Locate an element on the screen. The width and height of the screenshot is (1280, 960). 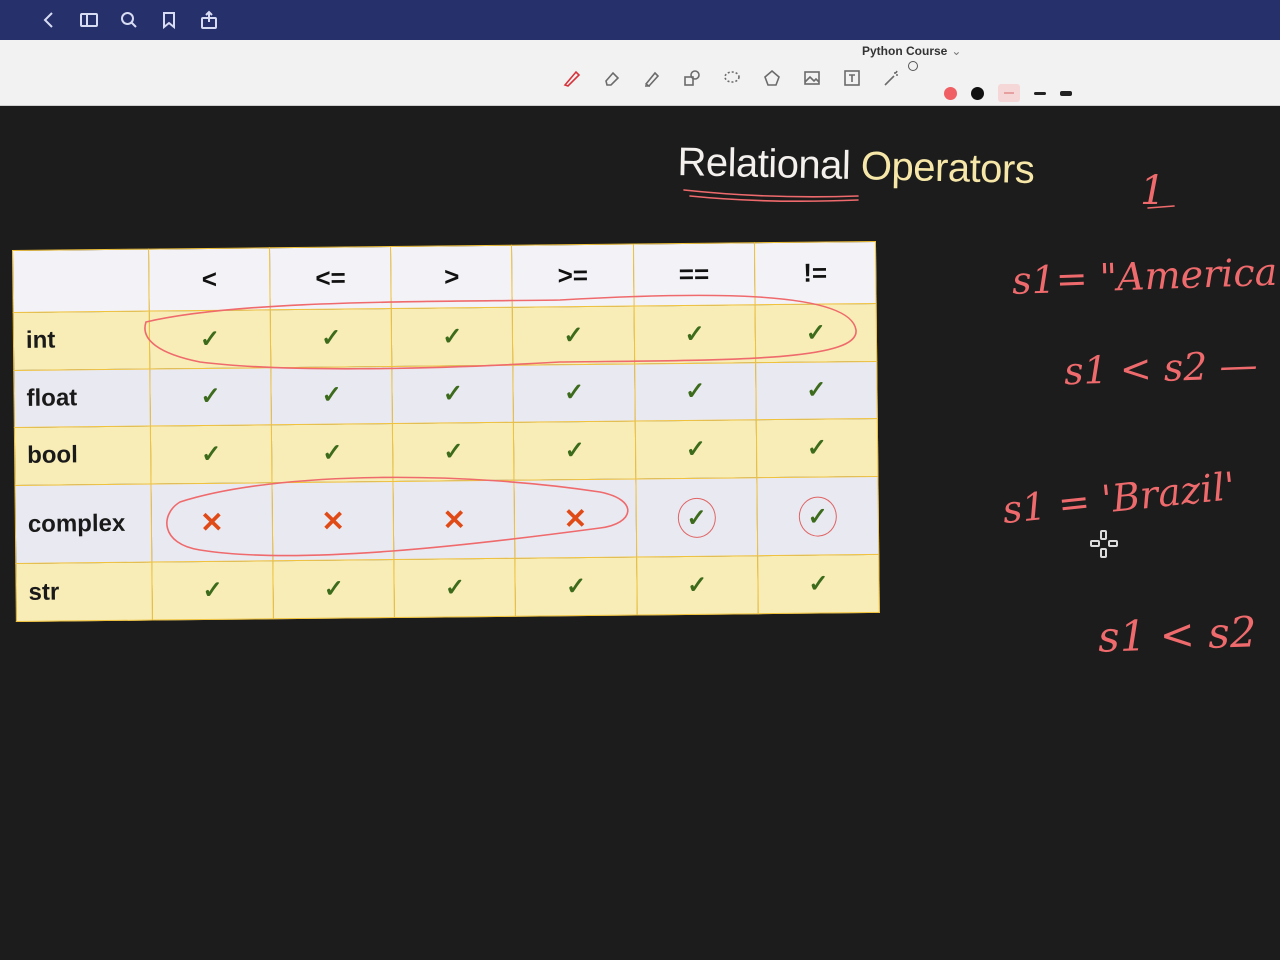
table-row: int ✓ ✓ ✓ ✓ ✓ ✓ is located at coordinates (445, 337).